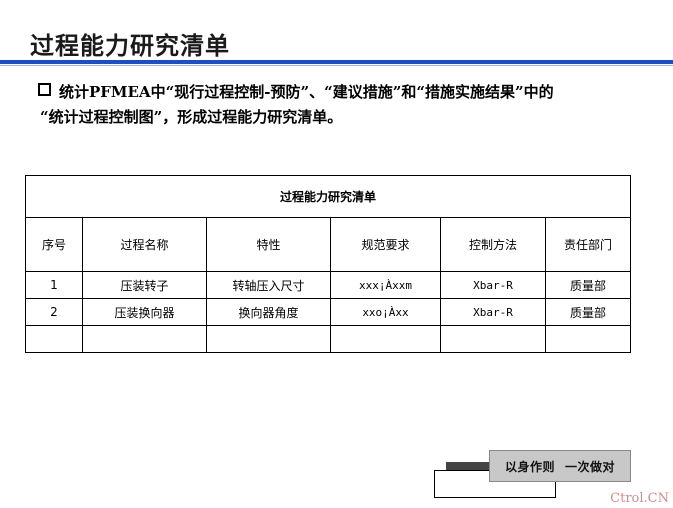  I want to click on motto-part-1: 以身作则, so click(529, 466).